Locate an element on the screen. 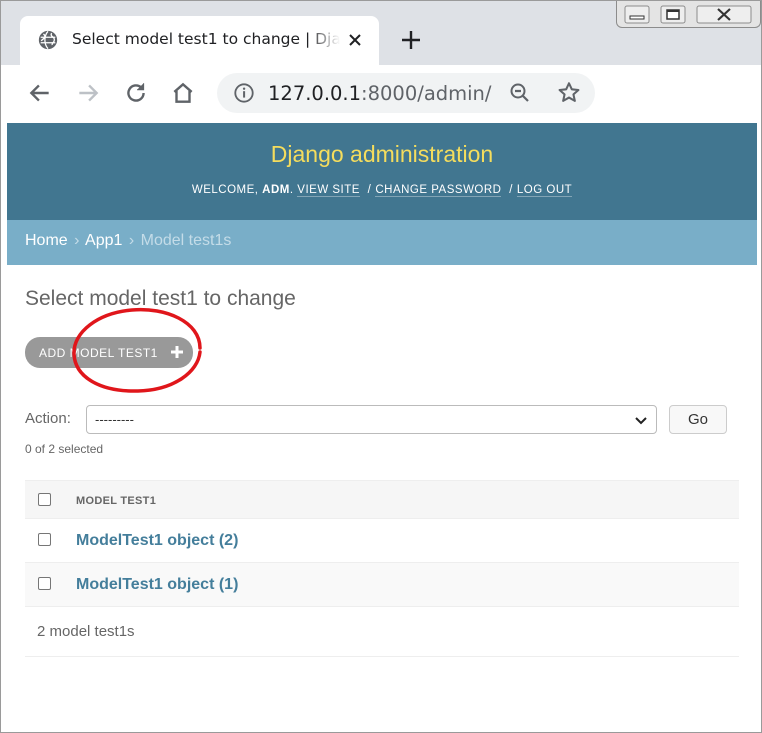  go-button: Go is located at coordinates (698, 419).